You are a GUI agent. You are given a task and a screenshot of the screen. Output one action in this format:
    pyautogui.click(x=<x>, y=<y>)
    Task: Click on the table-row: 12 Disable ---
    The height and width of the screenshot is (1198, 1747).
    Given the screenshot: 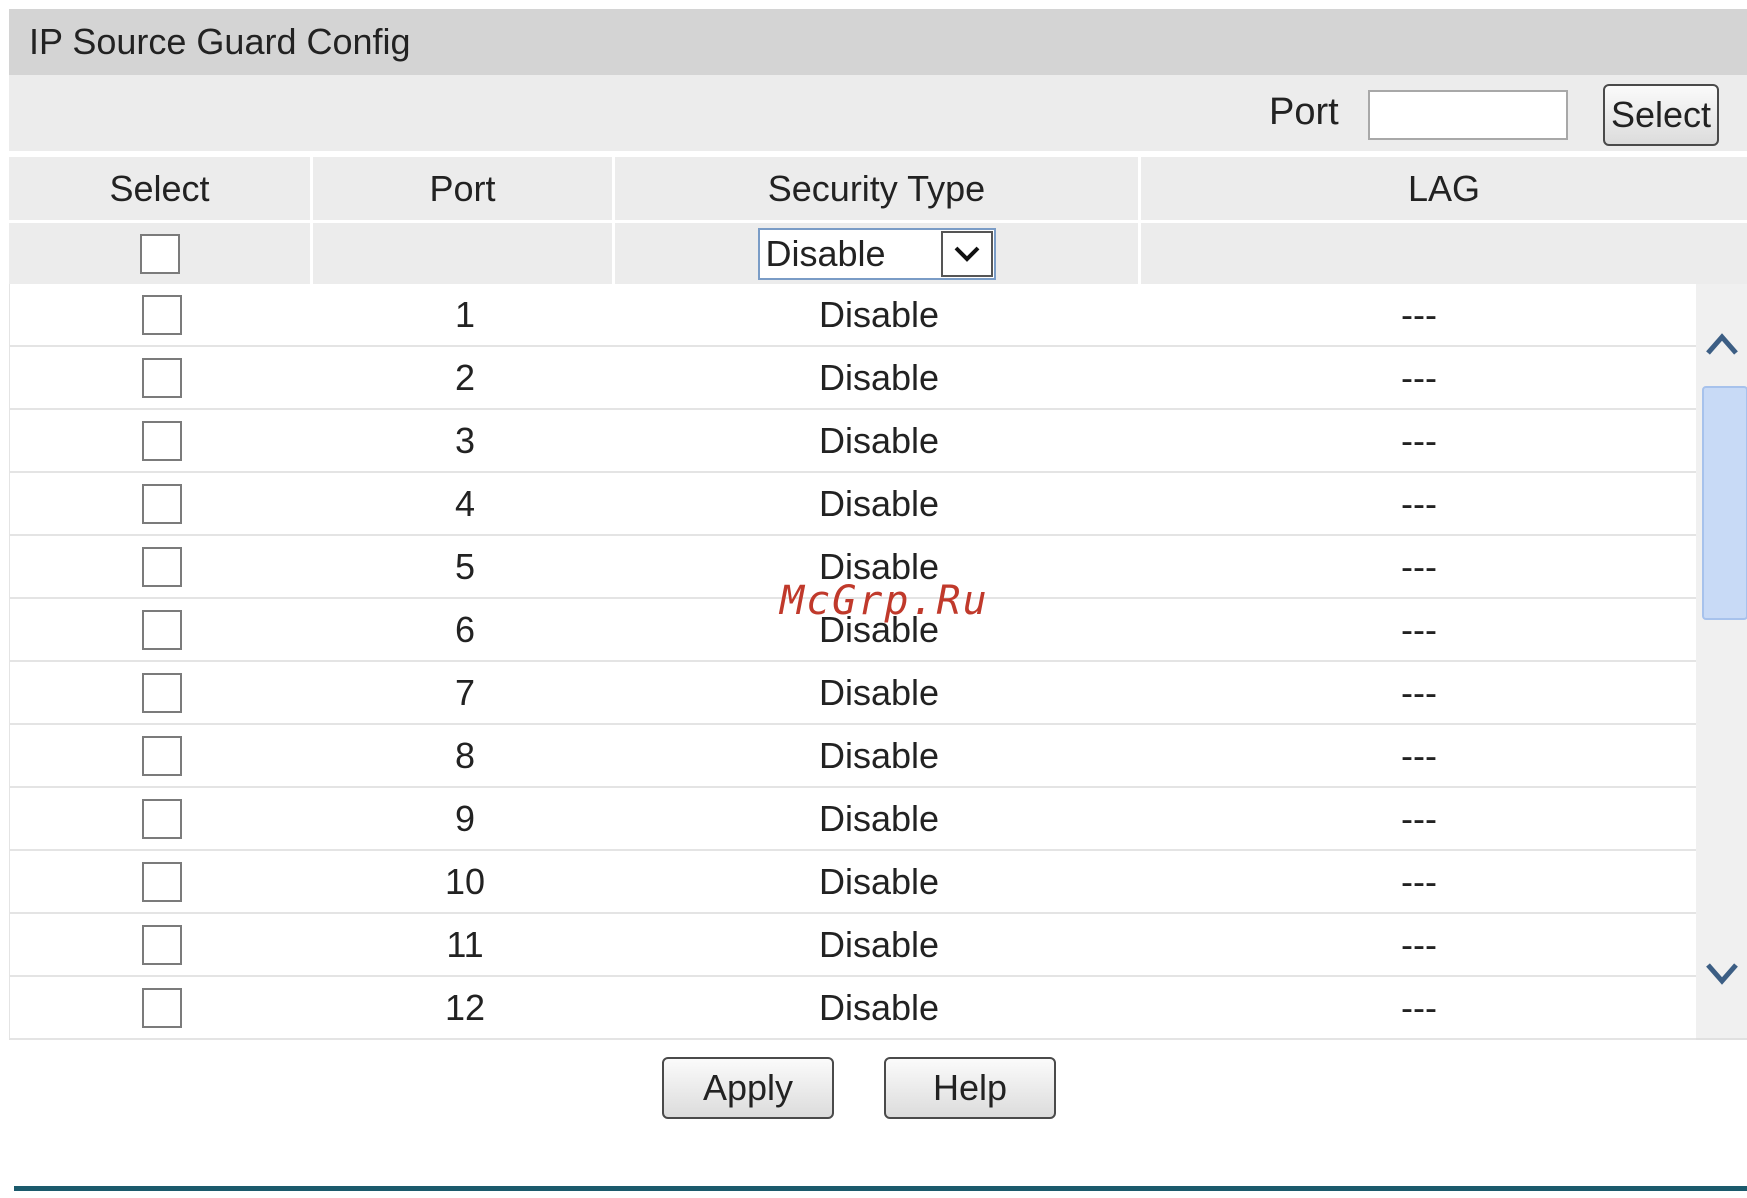 What is the action you would take?
    pyautogui.click(x=853, y=1008)
    